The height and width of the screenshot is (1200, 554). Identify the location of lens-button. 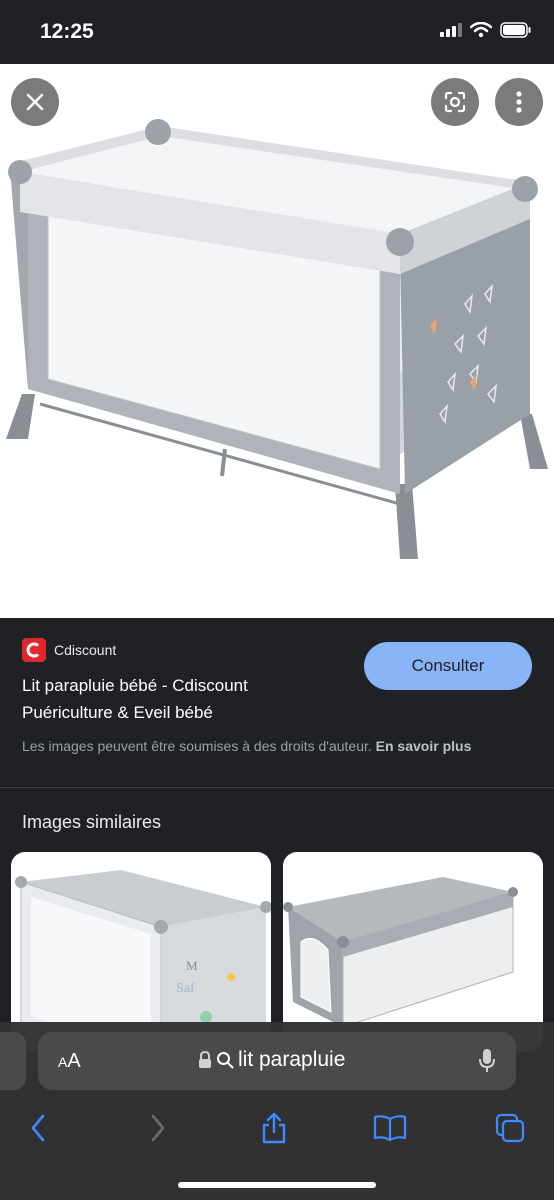
(455, 102).